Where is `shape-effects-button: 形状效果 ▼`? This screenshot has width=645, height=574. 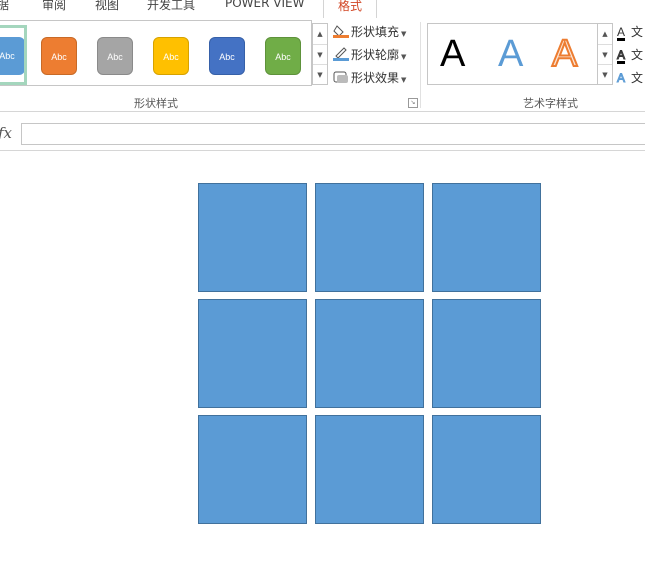
shape-effects-button: 形状效果 ▼ is located at coordinates (369, 78).